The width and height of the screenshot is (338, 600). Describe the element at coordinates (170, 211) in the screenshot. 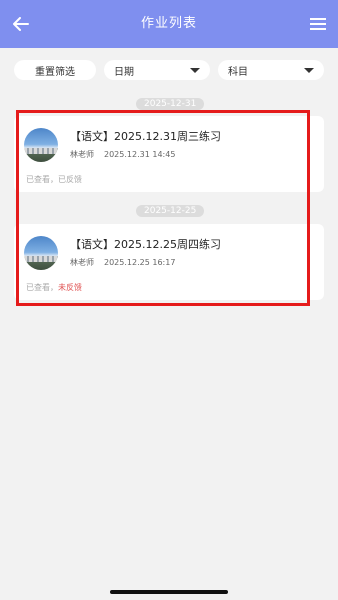

I see `date-separator: 2025-12-25` at that location.